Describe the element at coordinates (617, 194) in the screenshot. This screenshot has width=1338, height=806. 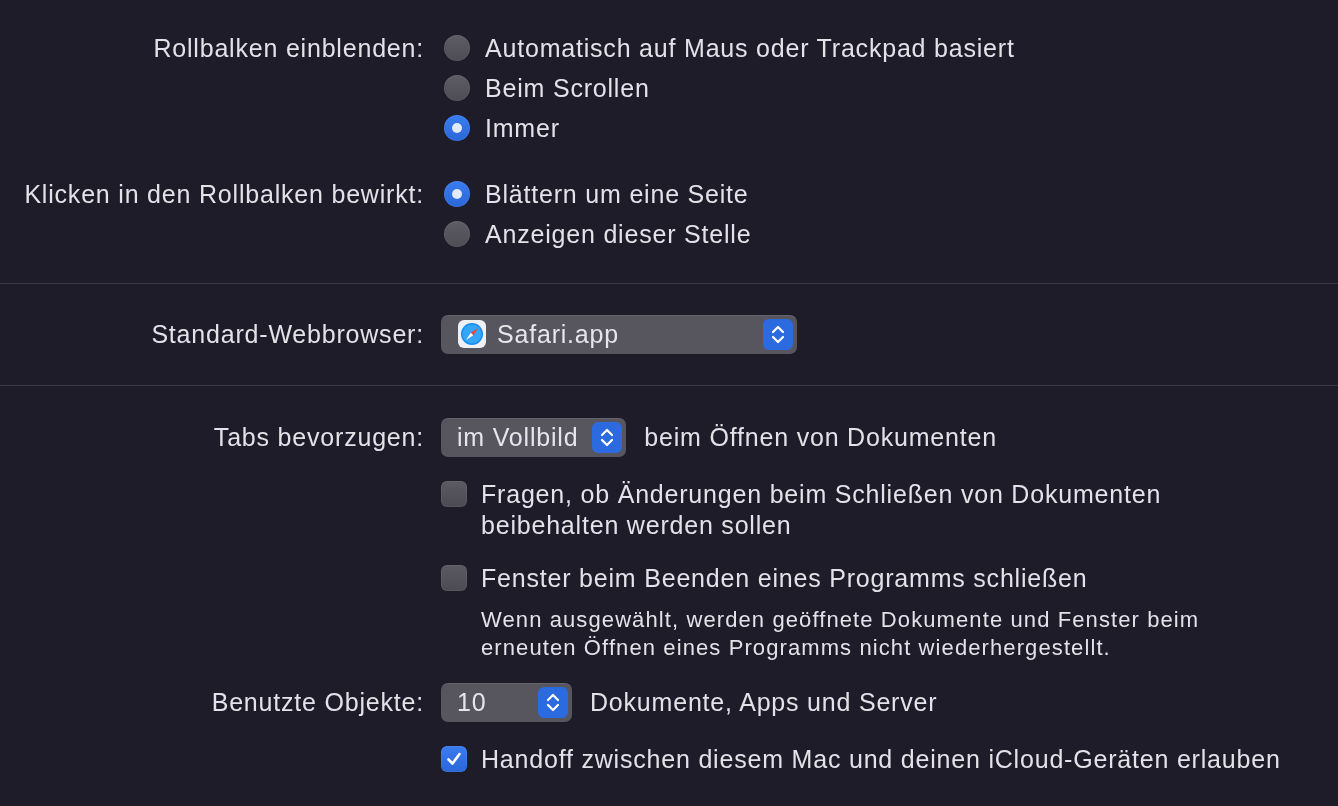
I see `option-label: Blättern um eine Seite` at that location.